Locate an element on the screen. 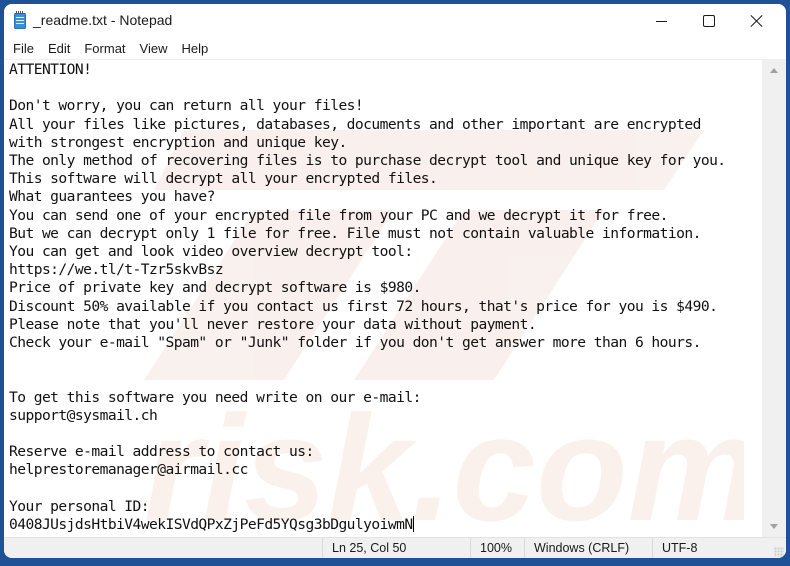 This screenshot has width=790, height=566. text-caret is located at coordinates (413, 524).